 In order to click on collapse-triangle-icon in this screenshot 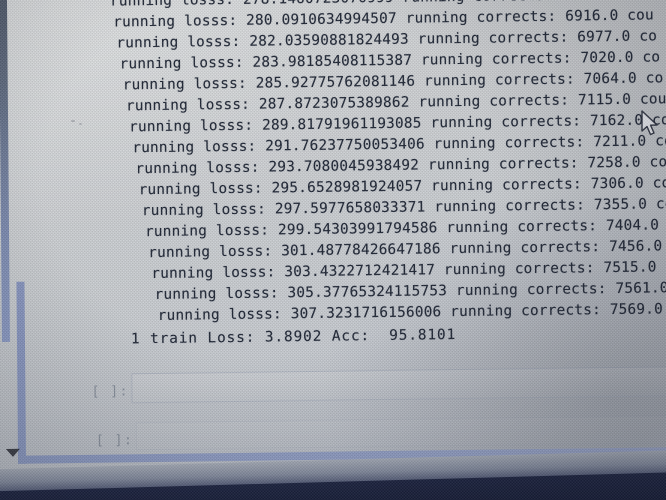, I will do `click(12, 452)`.